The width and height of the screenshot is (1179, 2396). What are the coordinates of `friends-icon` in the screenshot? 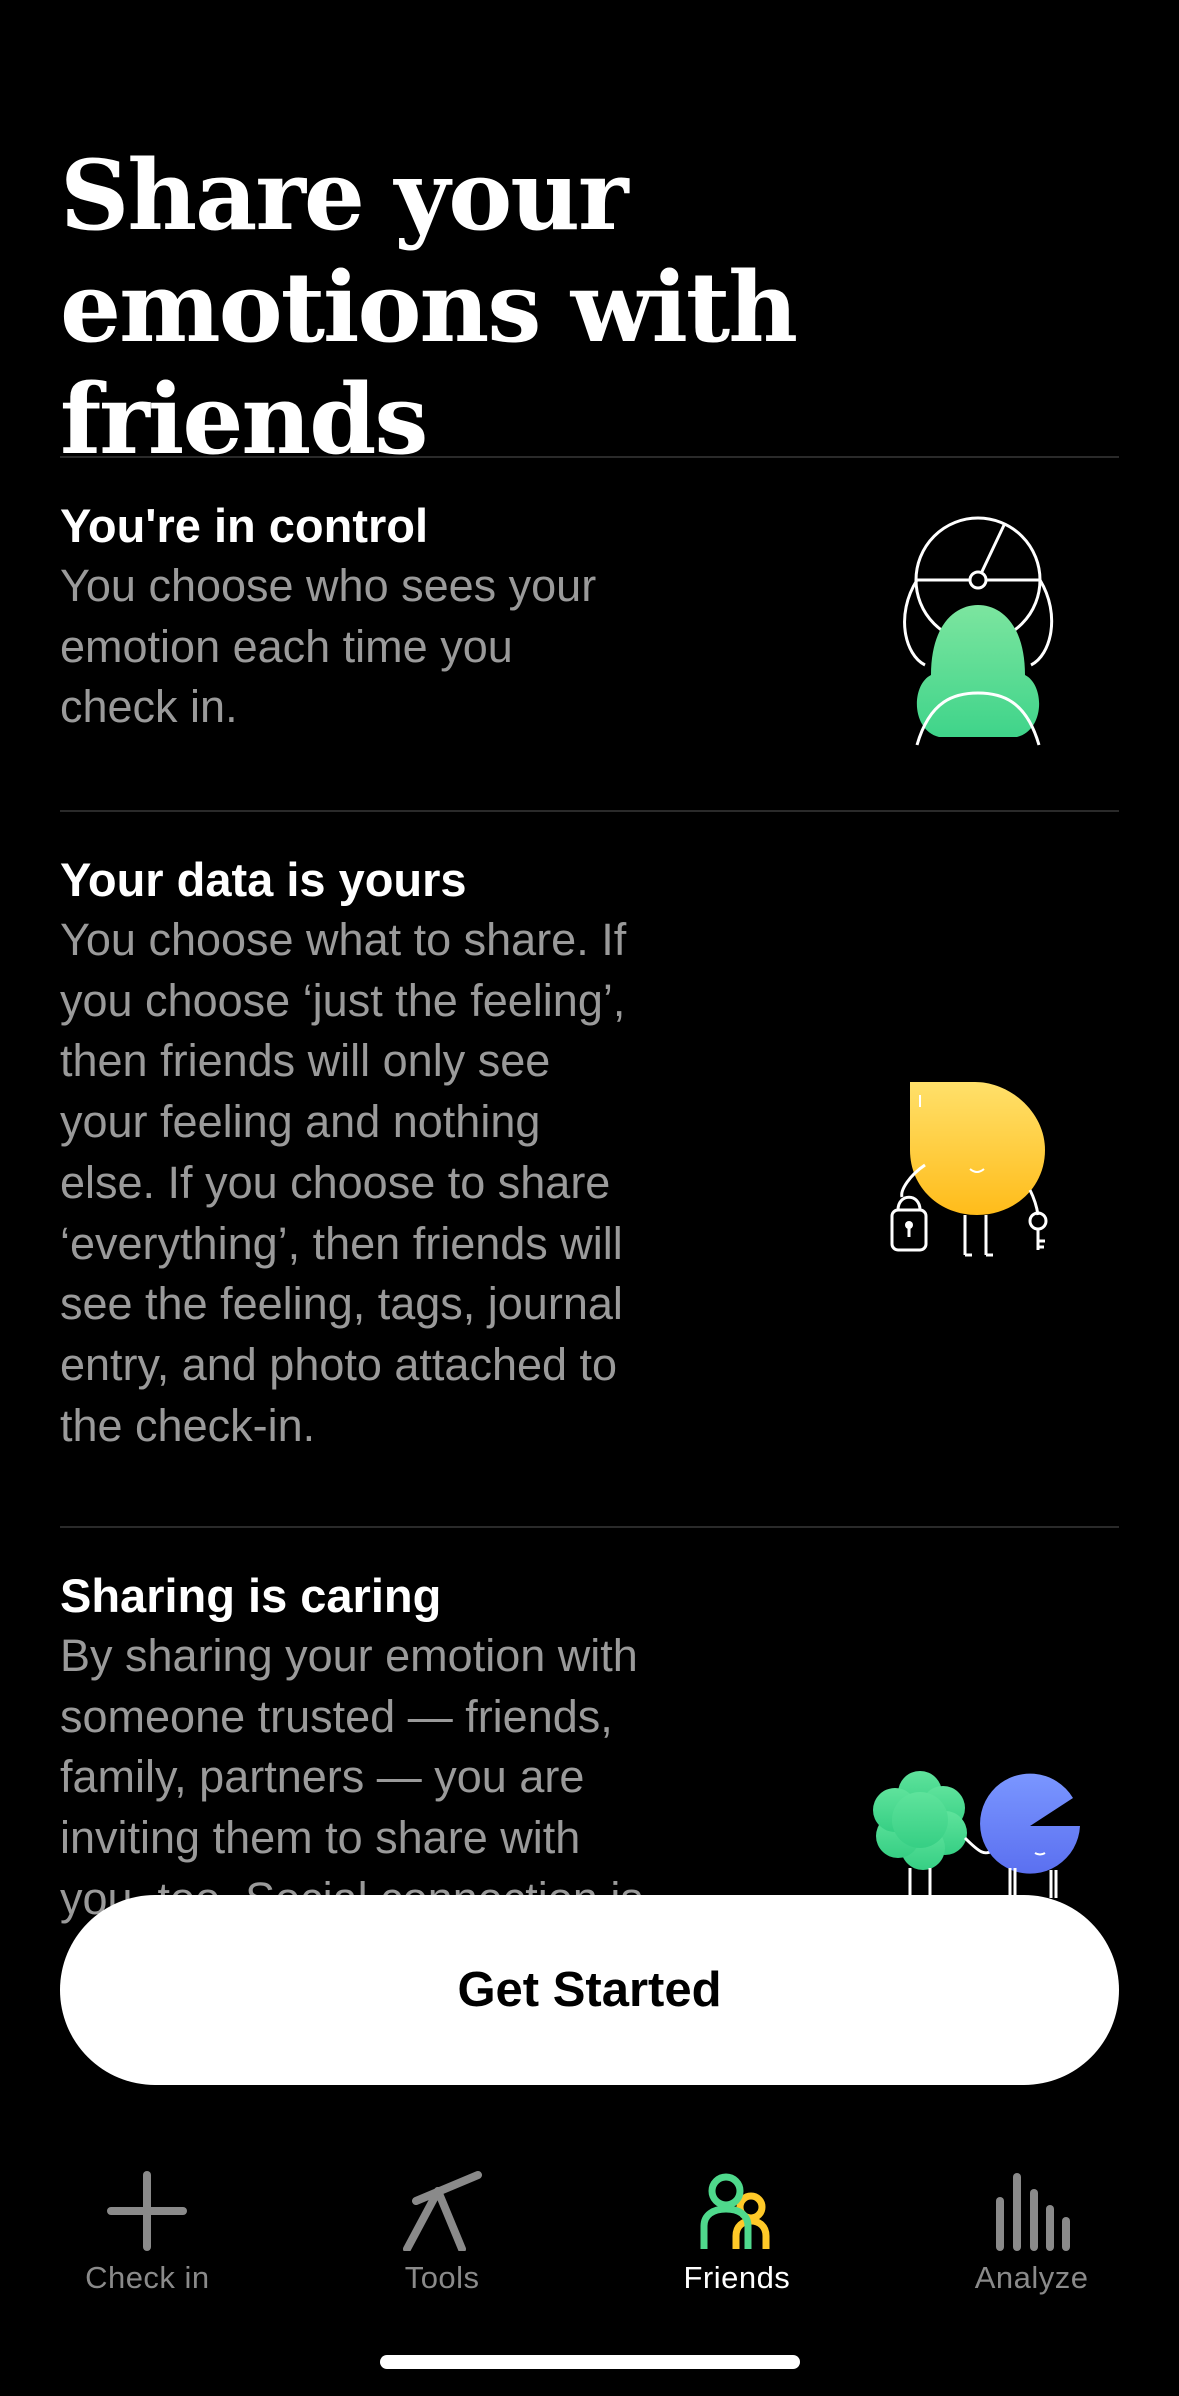 It's located at (737, 2211).